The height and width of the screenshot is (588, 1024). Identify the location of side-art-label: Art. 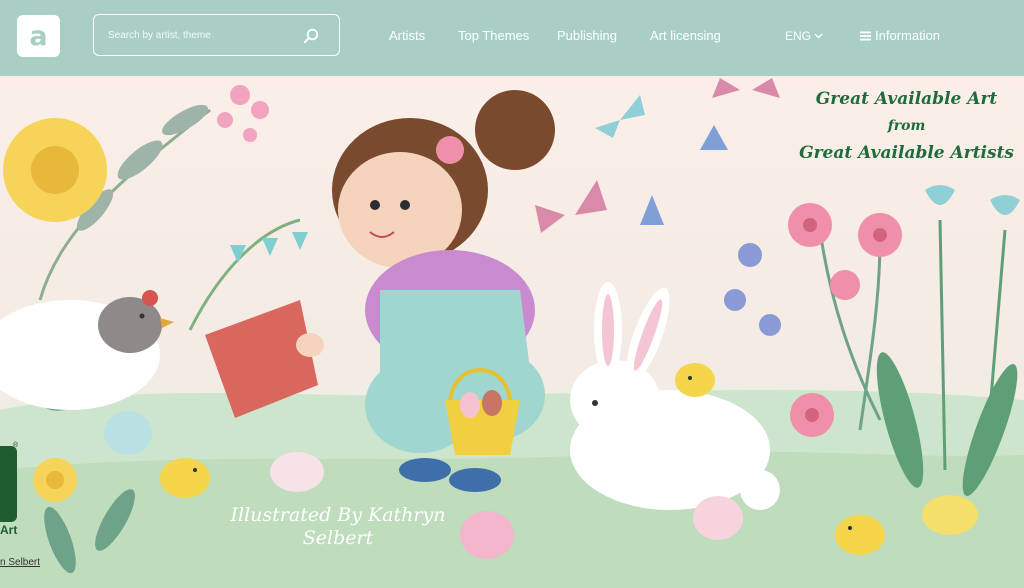
(9, 530).